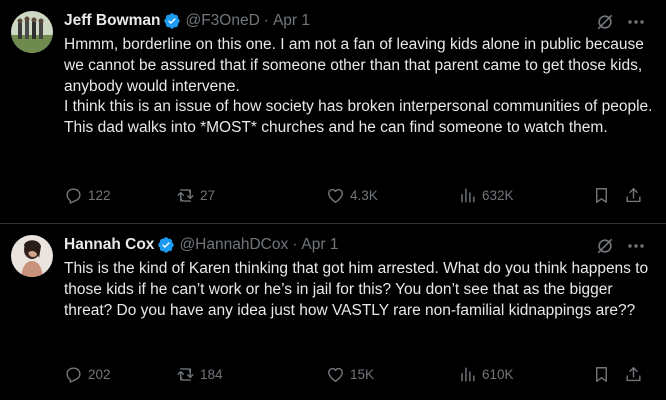 Image resolution: width=666 pixels, height=400 pixels. What do you see at coordinates (211, 374) in the screenshot?
I see `repost-count: 184` at bounding box center [211, 374].